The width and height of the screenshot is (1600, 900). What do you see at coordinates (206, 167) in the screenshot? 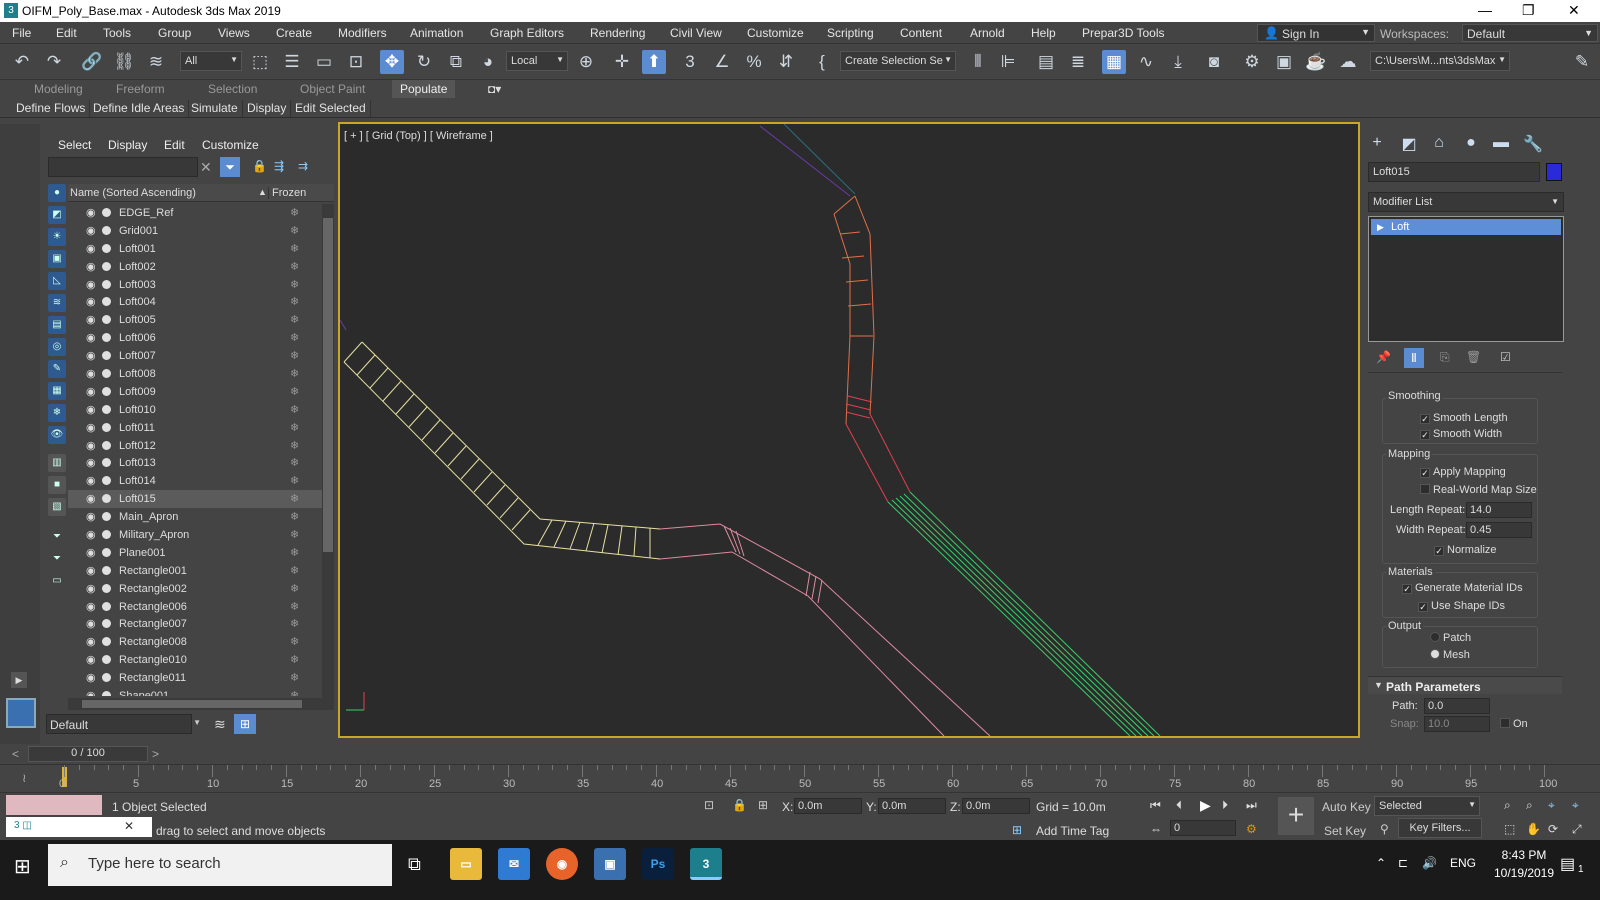
I see `clear-icon: ✕` at bounding box center [206, 167].